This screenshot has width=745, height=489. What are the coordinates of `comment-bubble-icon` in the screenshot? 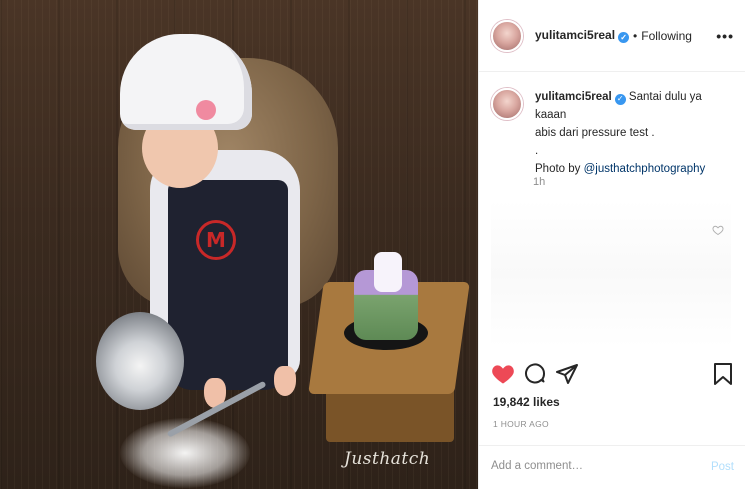 It's located at (535, 374).